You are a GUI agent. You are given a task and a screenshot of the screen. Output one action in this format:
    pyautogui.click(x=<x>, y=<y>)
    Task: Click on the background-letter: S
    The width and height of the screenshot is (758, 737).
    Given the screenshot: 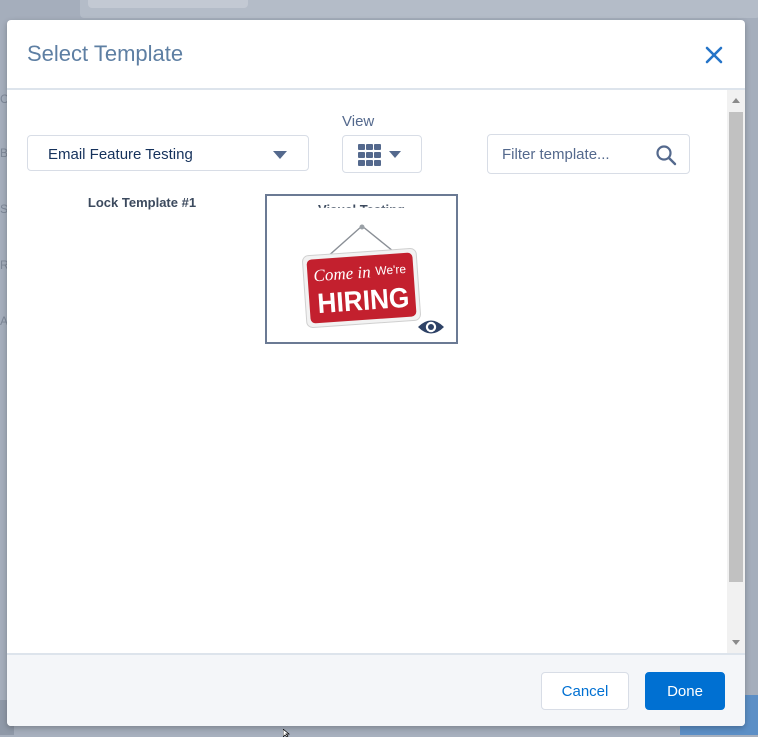 What is the action you would take?
    pyautogui.click(x=4, y=209)
    